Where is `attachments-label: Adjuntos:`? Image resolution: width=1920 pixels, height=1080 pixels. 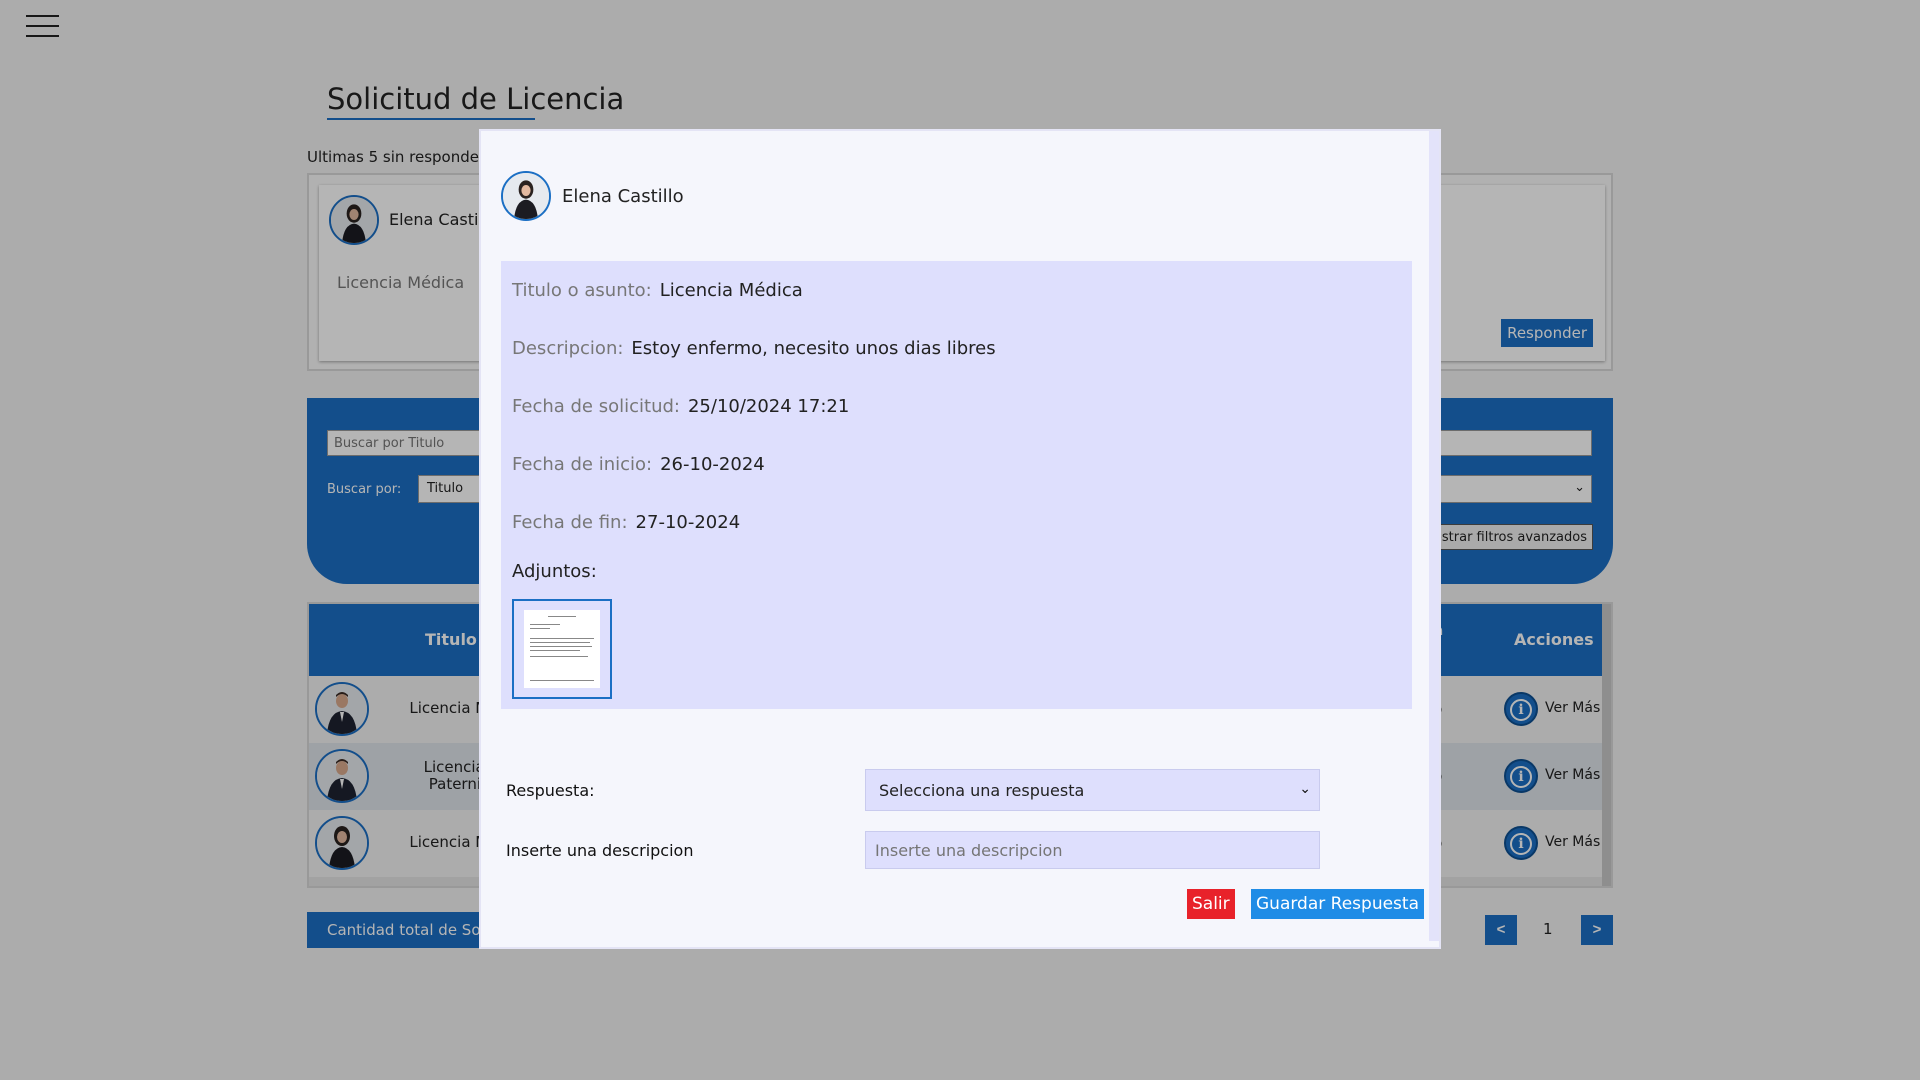
attachments-label: Adjuntos: is located at coordinates (554, 571).